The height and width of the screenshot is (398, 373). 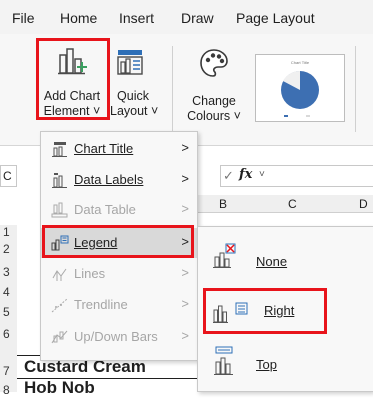 I want to click on submenu-item-right: Right, so click(x=285, y=311).